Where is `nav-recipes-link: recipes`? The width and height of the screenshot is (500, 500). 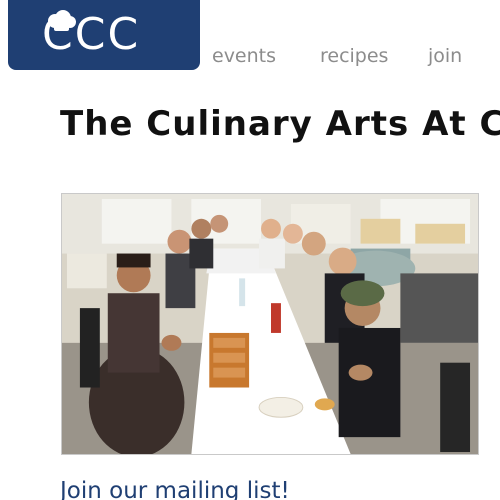 nav-recipes-link: recipes is located at coordinates (354, 56).